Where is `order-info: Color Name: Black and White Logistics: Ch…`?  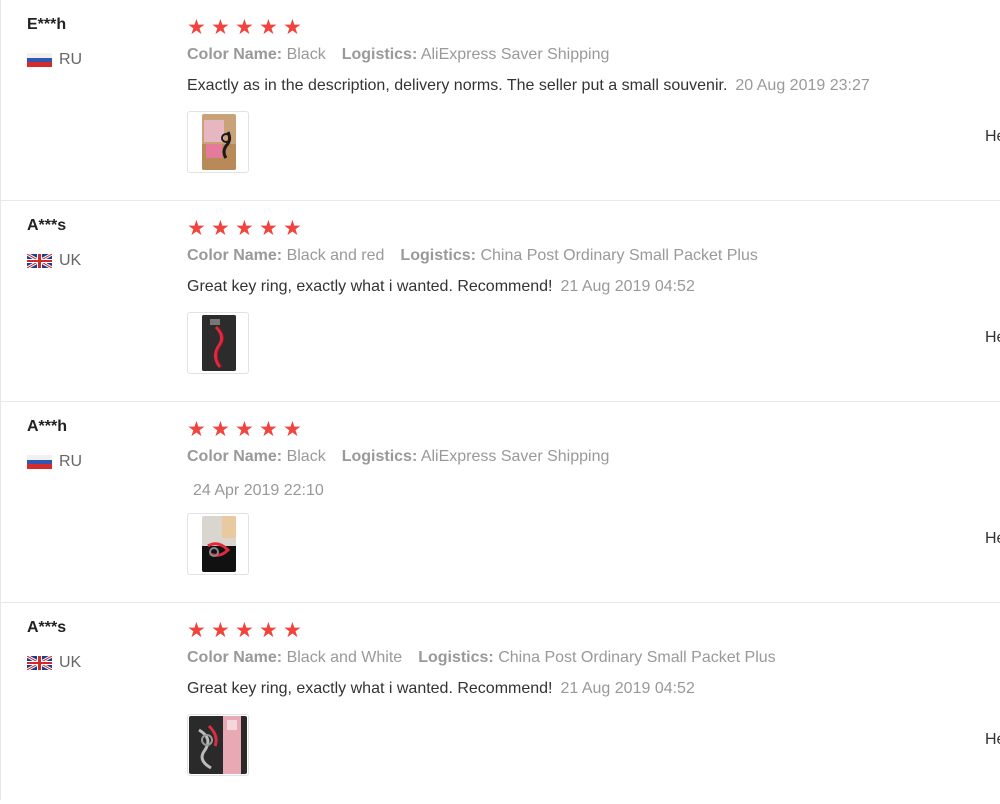
order-info: Color Name: Black and White Logistics: Ch… is located at coordinates (481, 658).